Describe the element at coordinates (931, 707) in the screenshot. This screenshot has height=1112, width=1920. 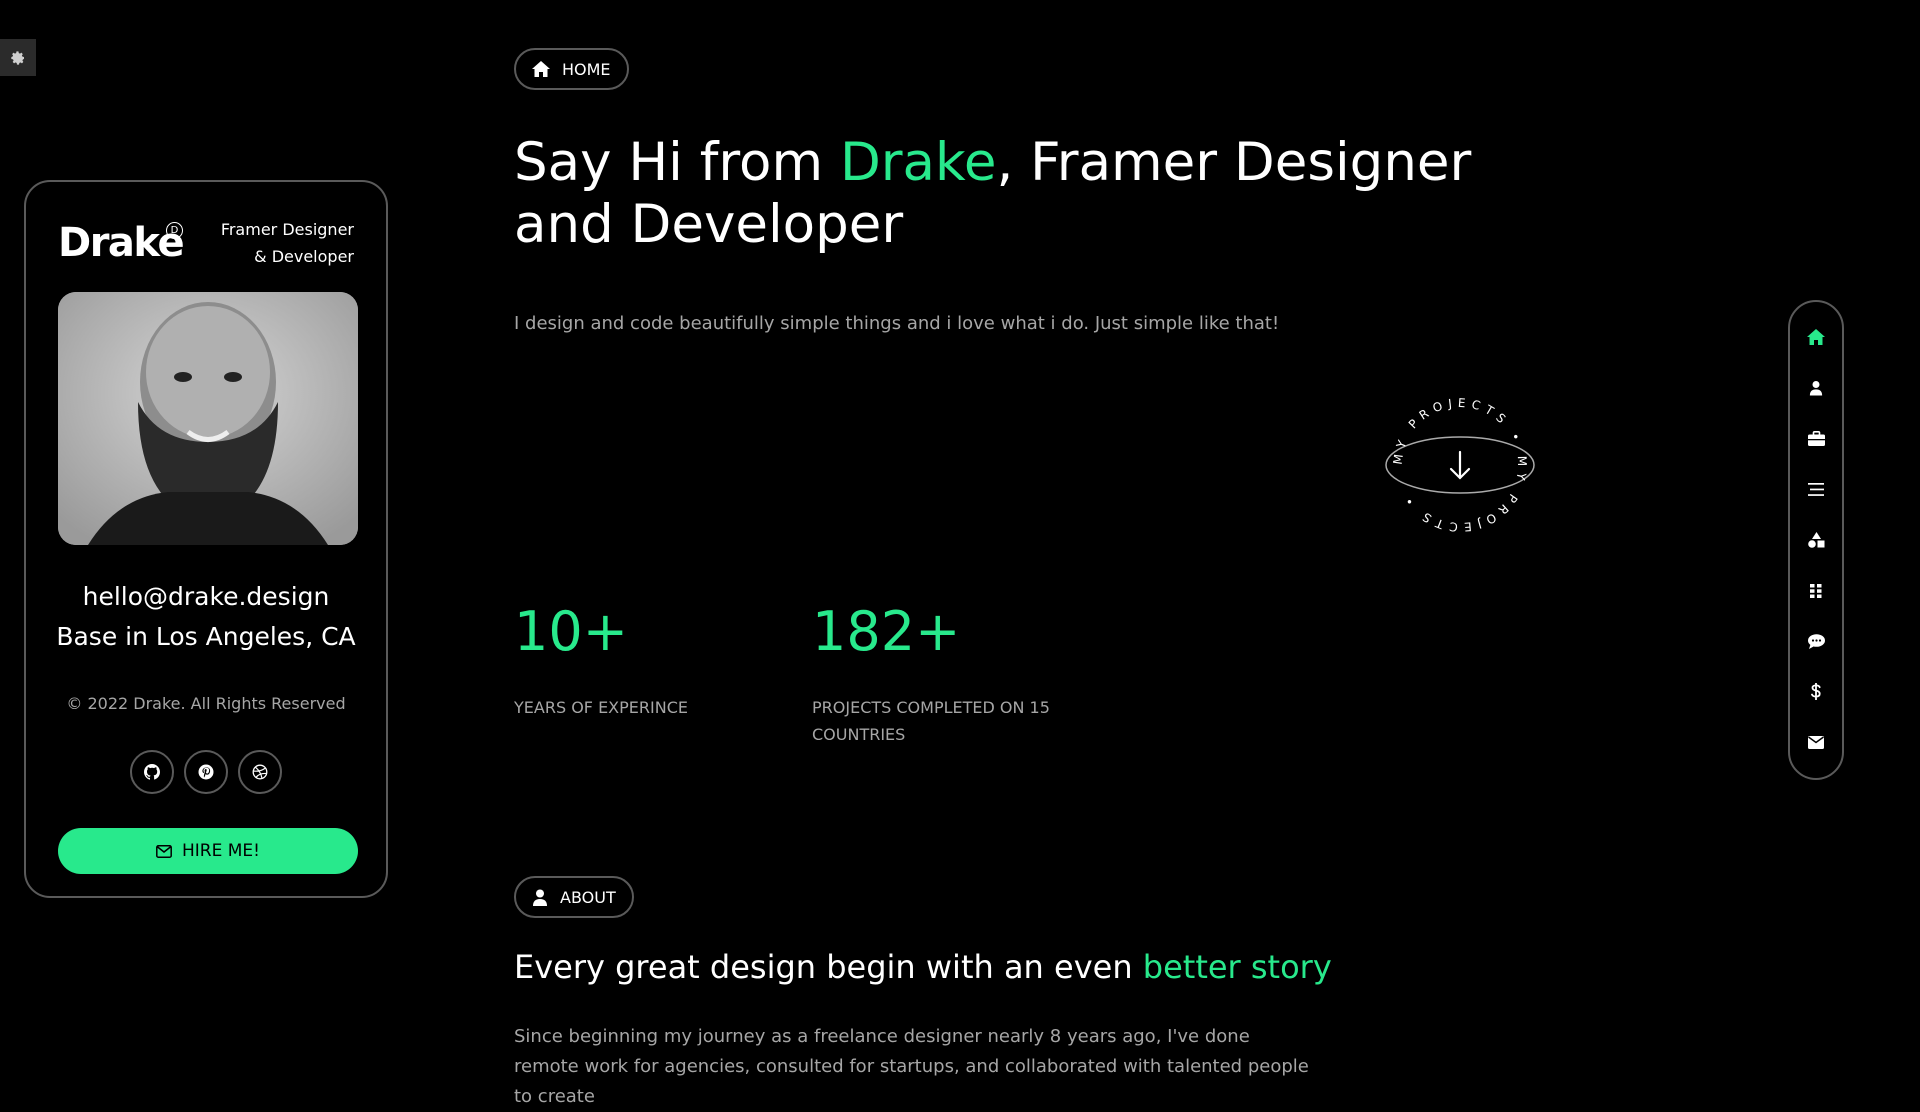
I see `stat-projects-label-line-1: PROJECTS COMPLETED ON 15` at that location.